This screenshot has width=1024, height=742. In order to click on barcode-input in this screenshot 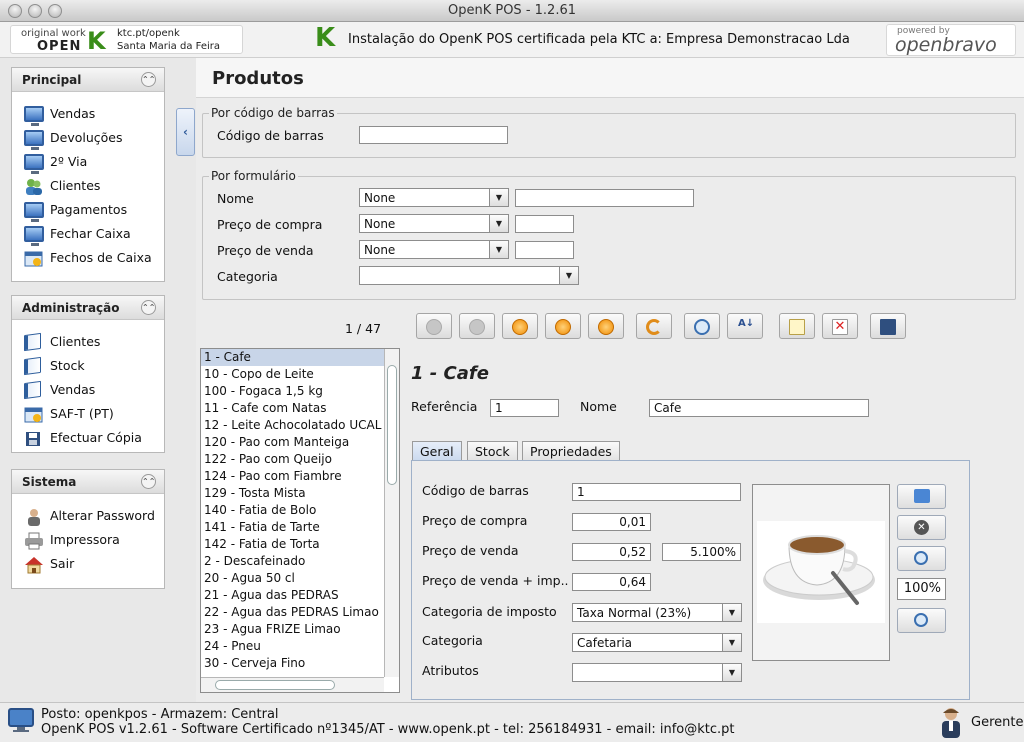, I will do `click(433, 135)`.